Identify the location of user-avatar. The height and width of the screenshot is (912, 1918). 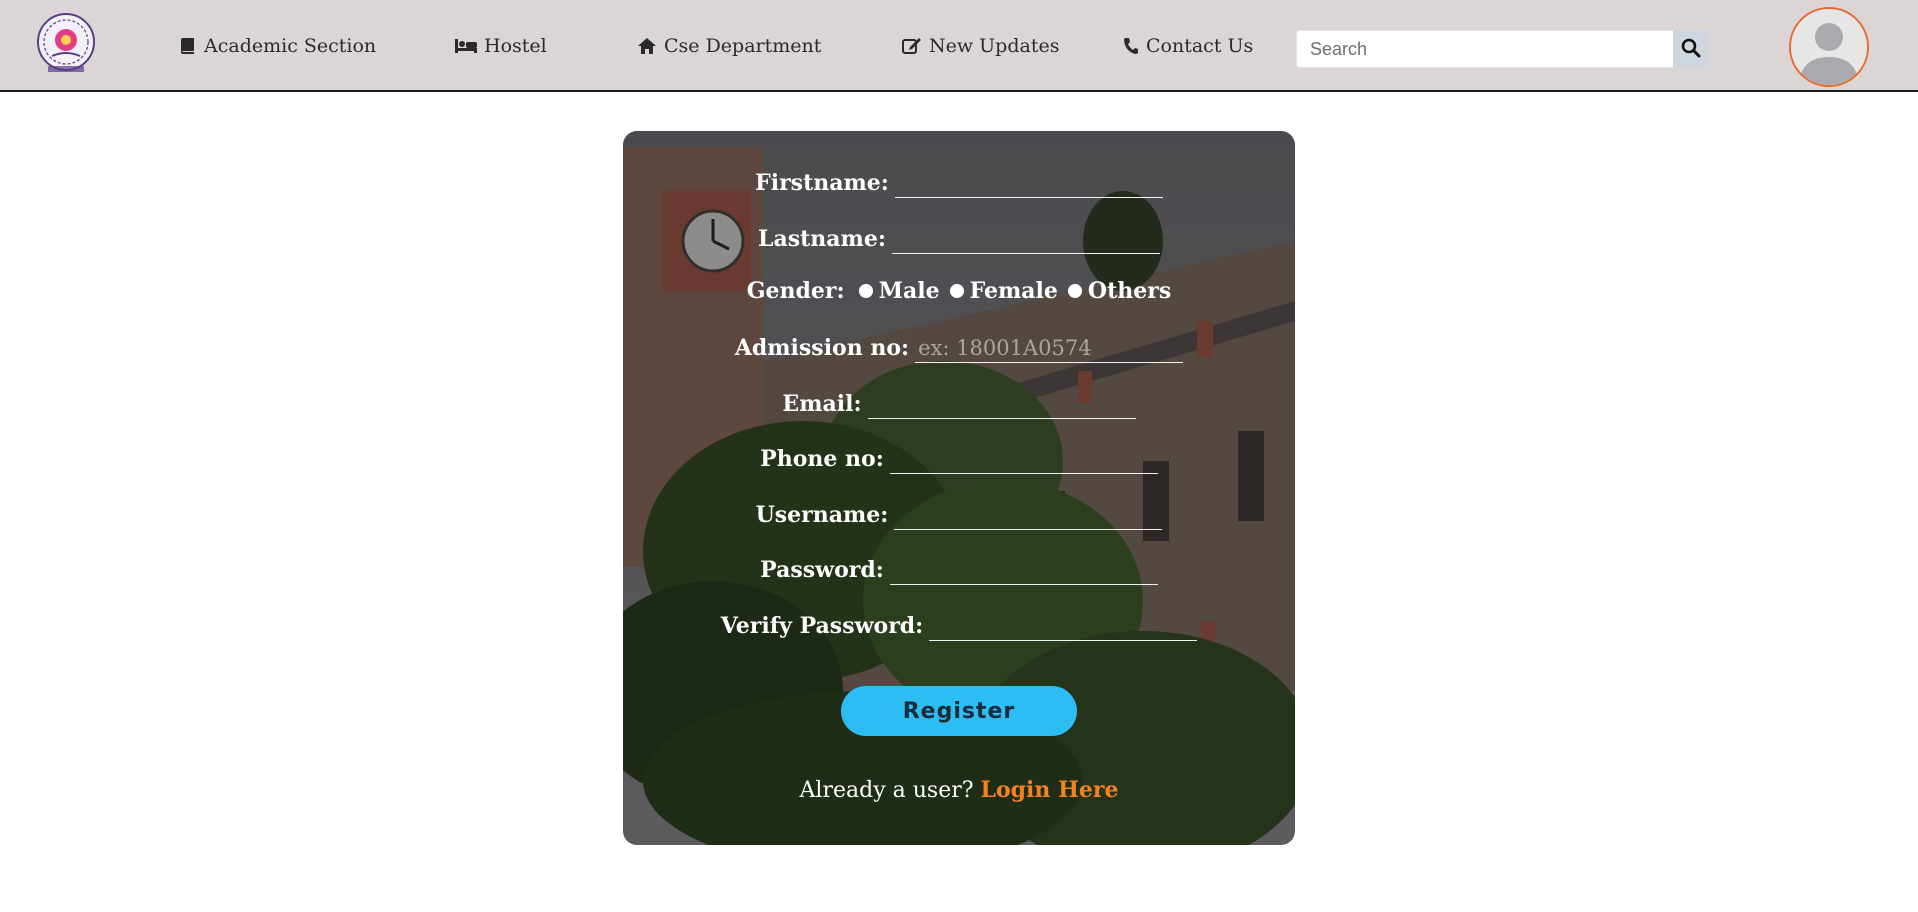
(1829, 47).